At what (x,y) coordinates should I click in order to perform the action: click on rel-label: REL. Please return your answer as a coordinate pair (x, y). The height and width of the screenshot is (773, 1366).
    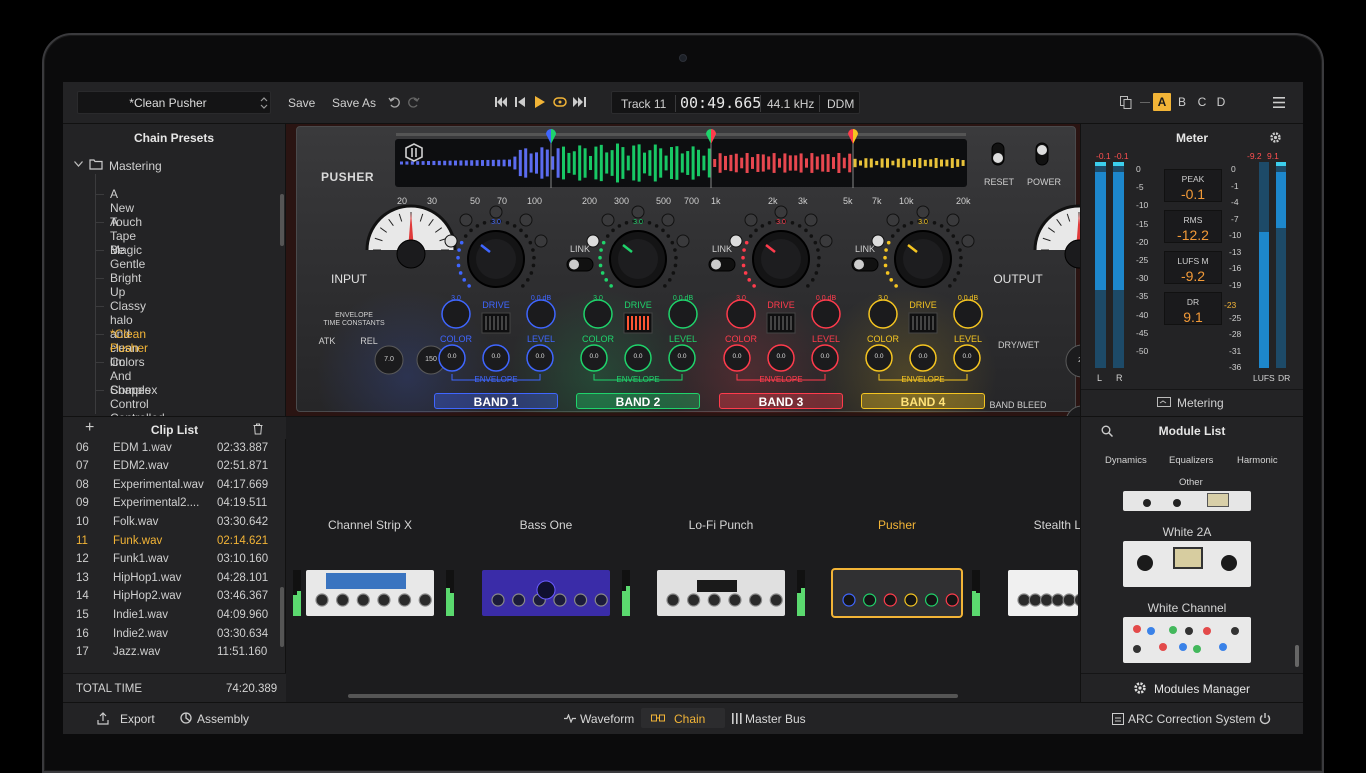
    Looking at the image, I should click on (369, 341).